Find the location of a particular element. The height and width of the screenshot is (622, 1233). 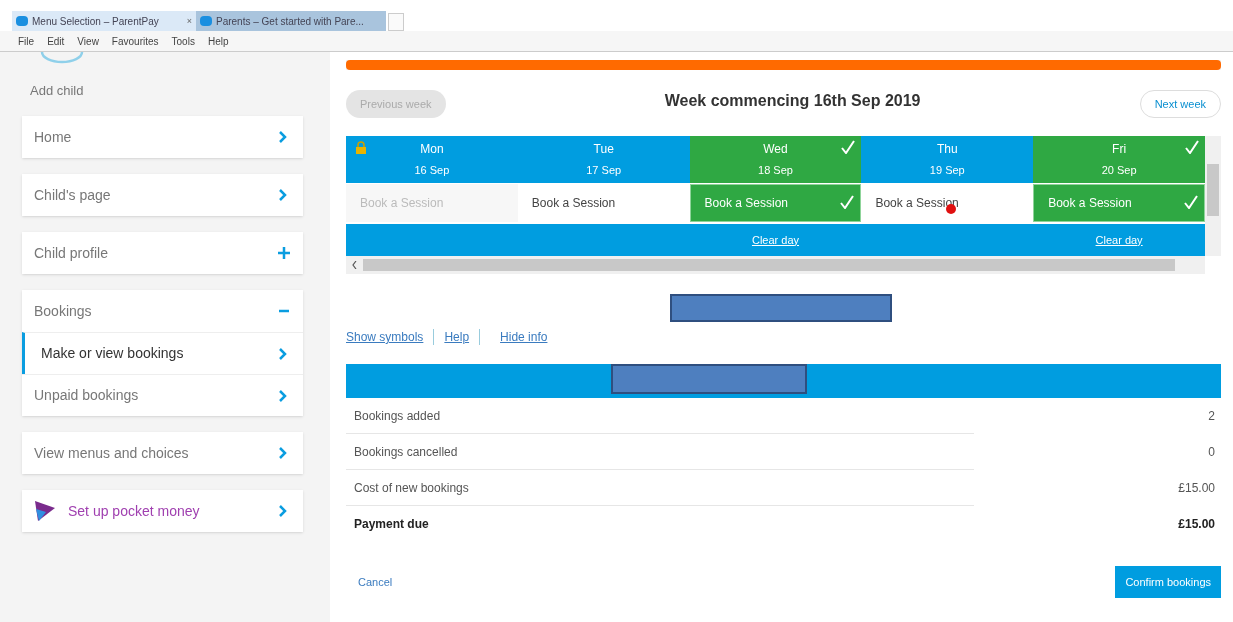

scroll-left-icon is located at coordinates (354, 265).